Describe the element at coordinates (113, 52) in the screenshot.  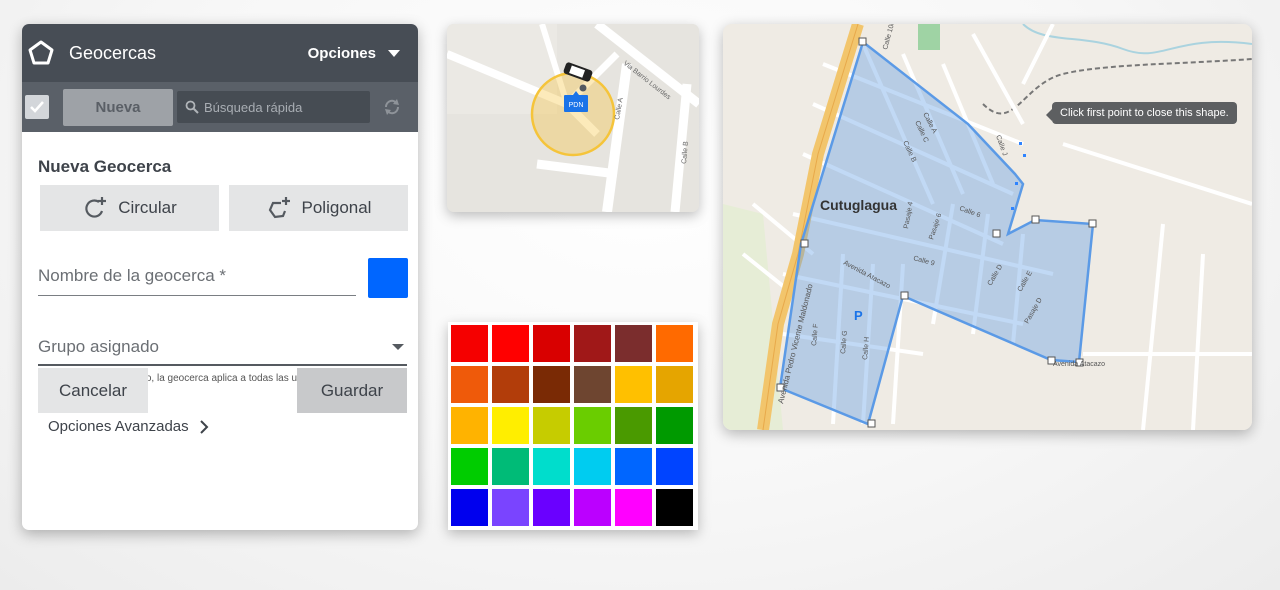
I see `panel-title: Geocercas` at that location.